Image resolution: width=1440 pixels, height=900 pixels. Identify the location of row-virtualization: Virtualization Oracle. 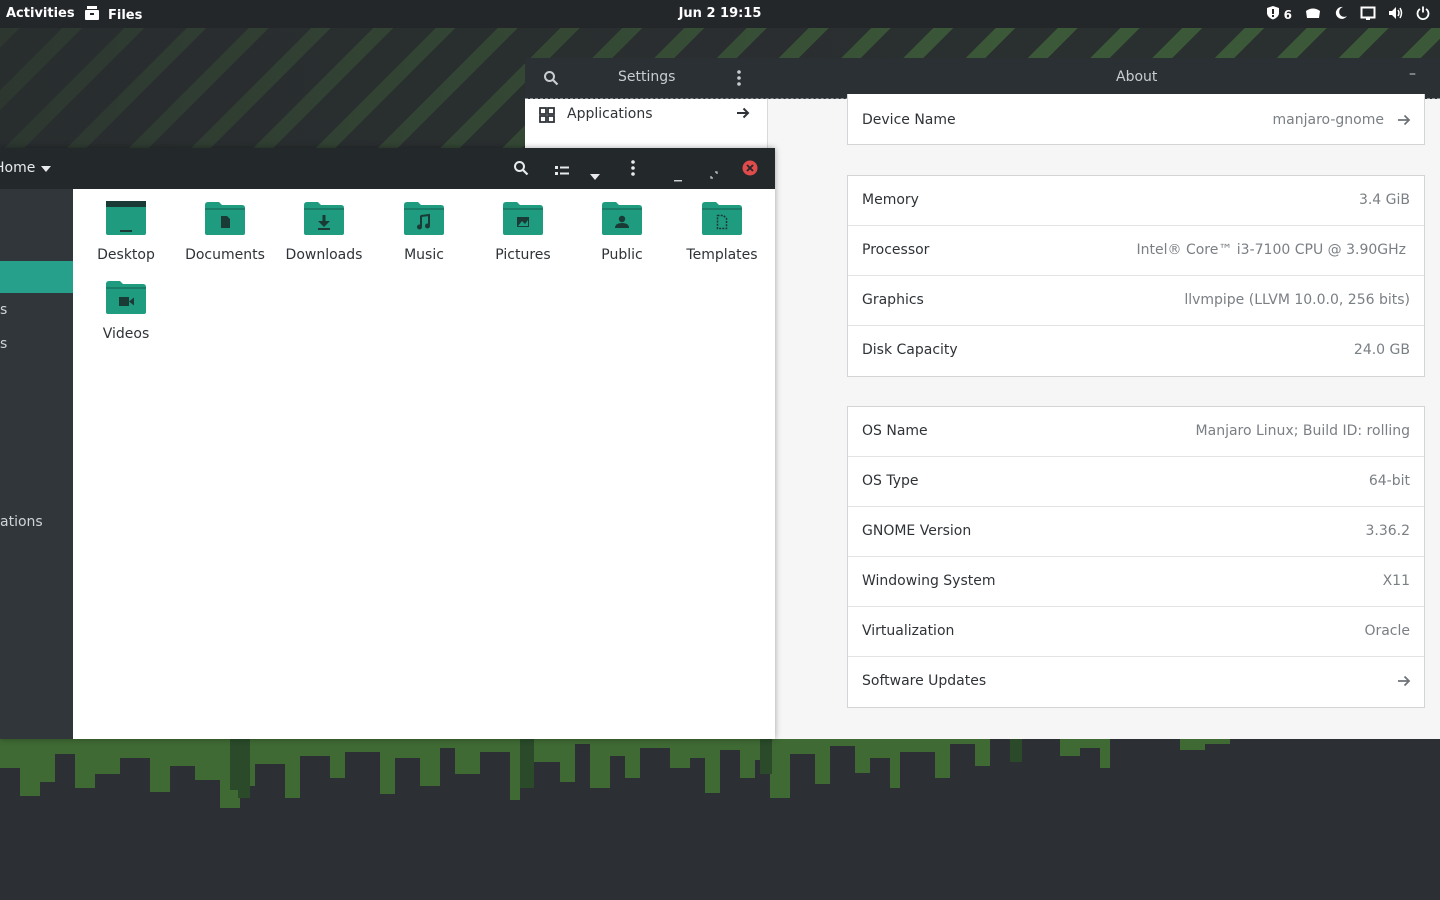
(1136, 632).